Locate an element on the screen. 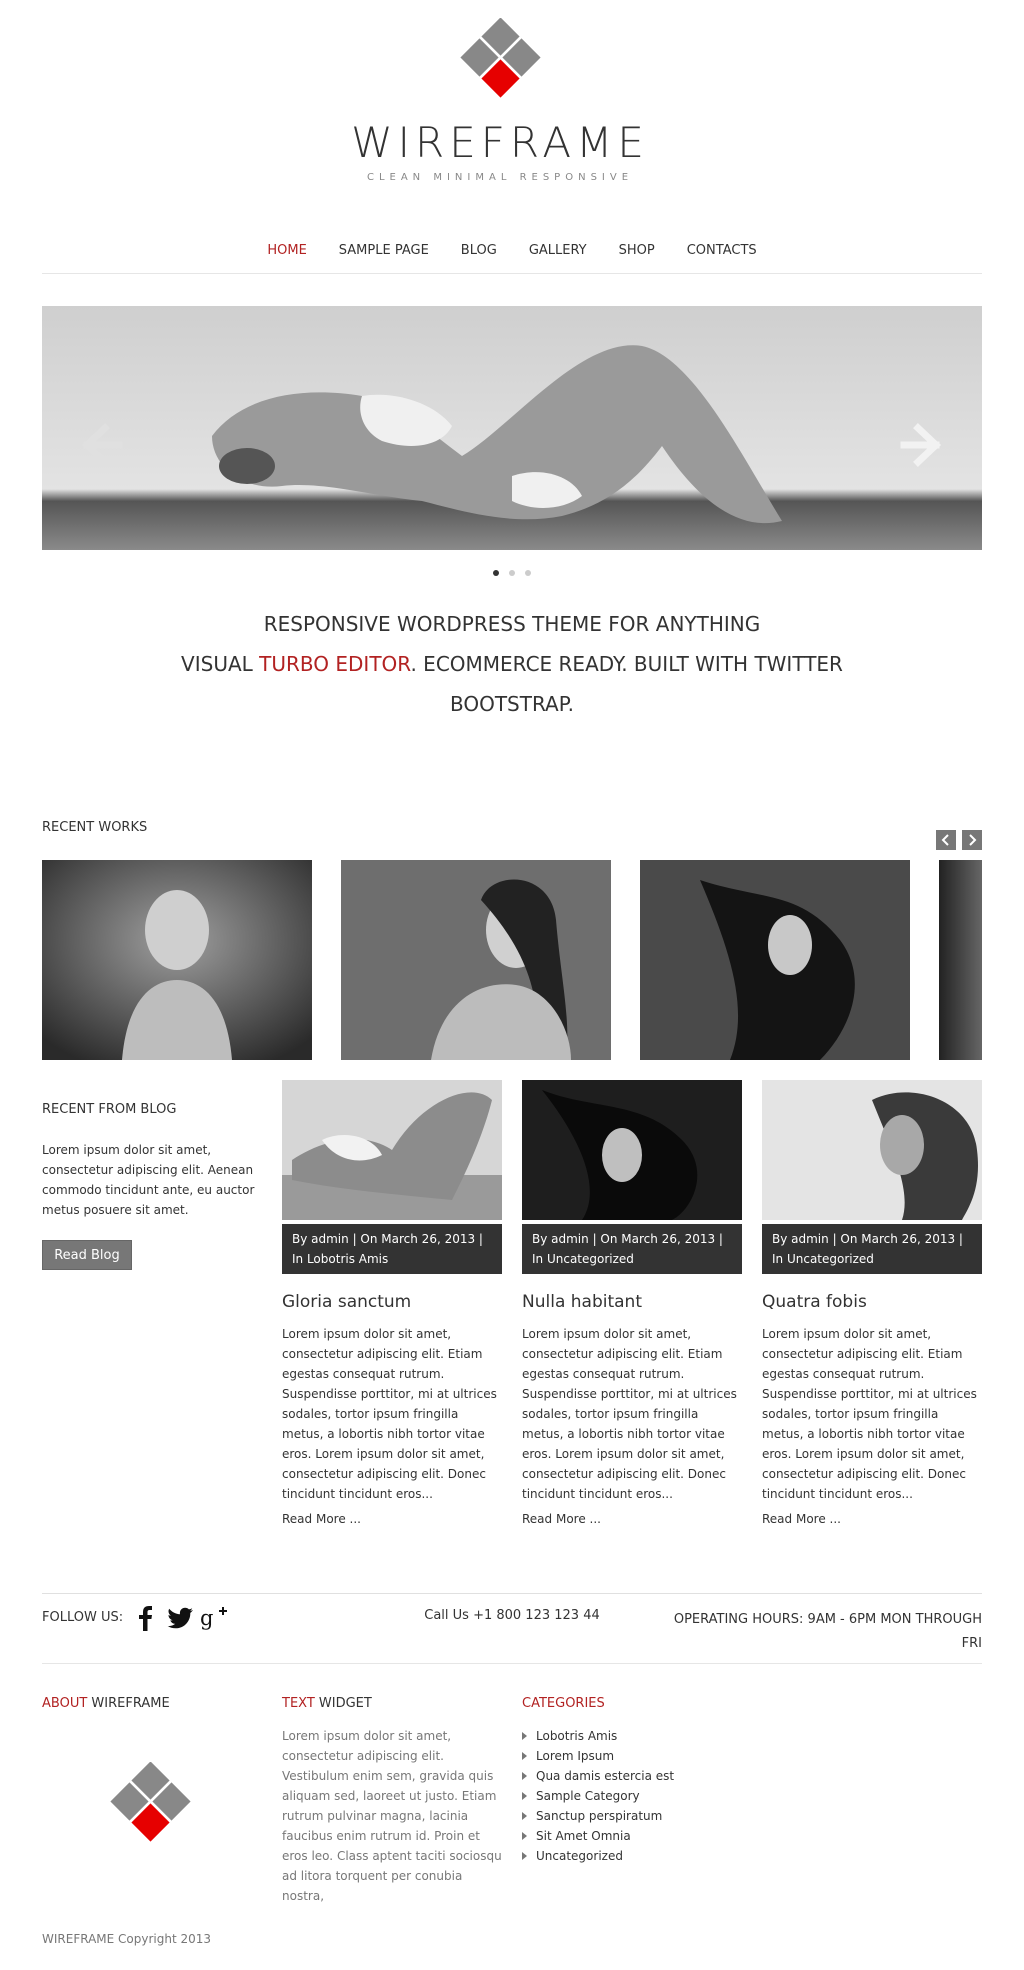 This screenshot has width=1024, height=1970. twitter-icon is located at coordinates (180, 1619).